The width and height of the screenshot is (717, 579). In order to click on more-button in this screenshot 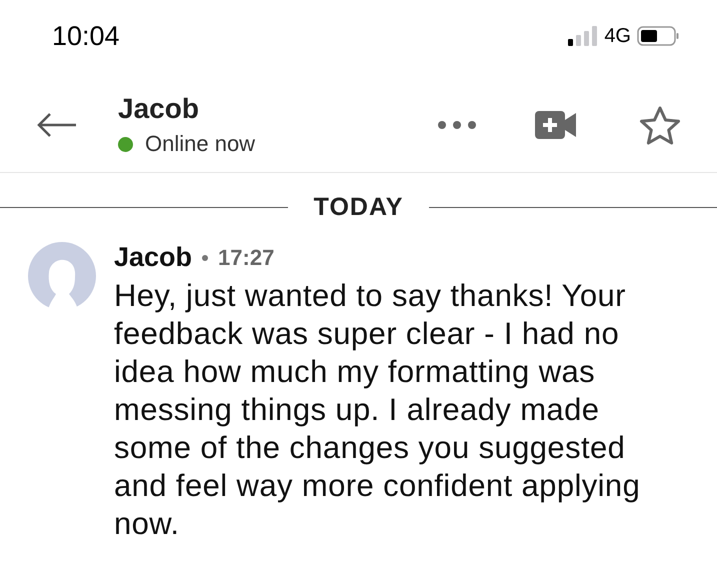, I will do `click(457, 125)`.